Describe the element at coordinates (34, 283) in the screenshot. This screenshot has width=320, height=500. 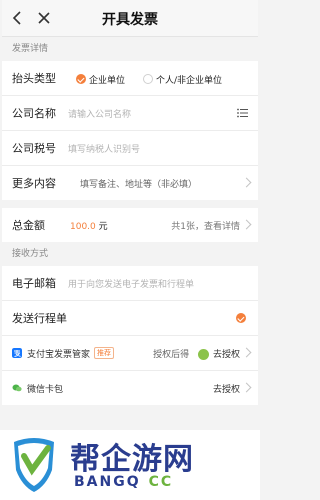
I see `email-label: 电子邮箱` at that location.